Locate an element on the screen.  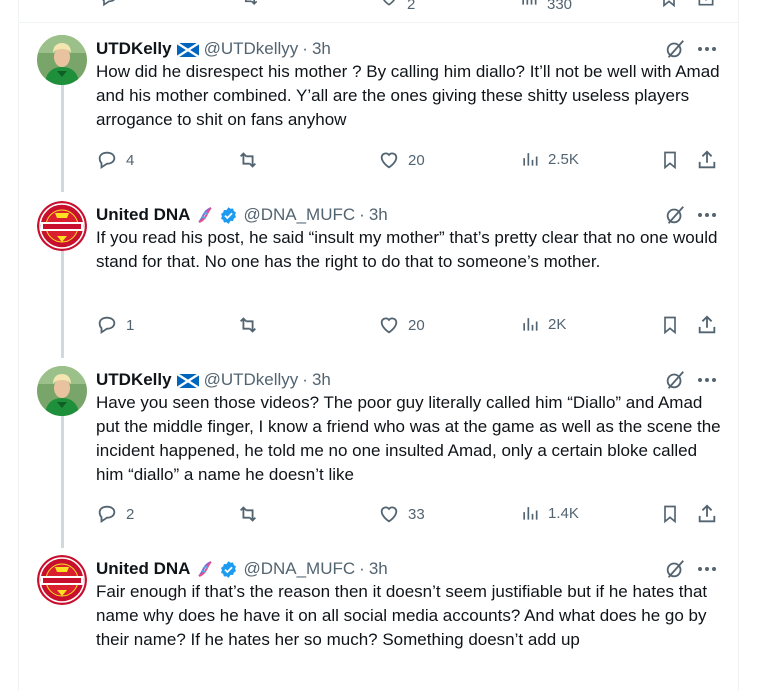
reply-button: 4 is located at coordinates (115, 160).